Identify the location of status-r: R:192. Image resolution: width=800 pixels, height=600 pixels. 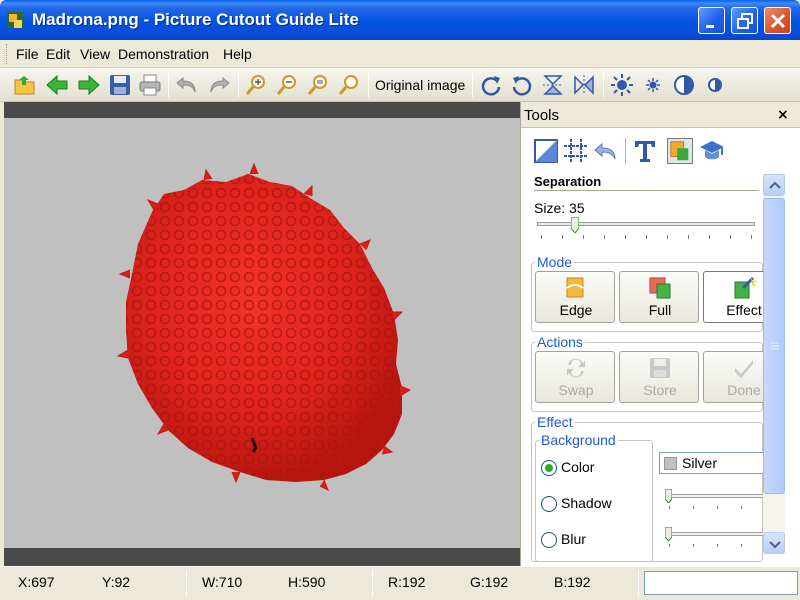
(407, 582).